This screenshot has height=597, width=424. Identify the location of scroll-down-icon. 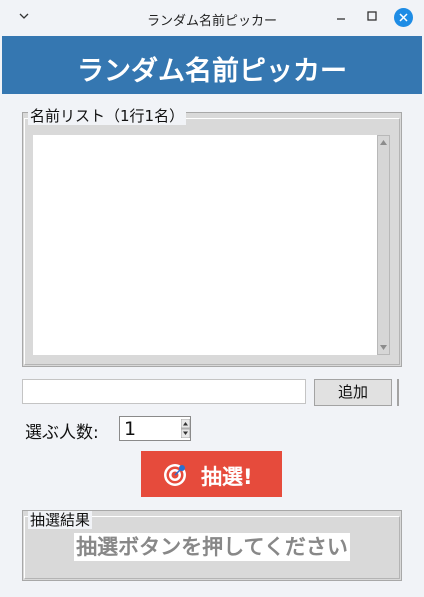
(383, 347).